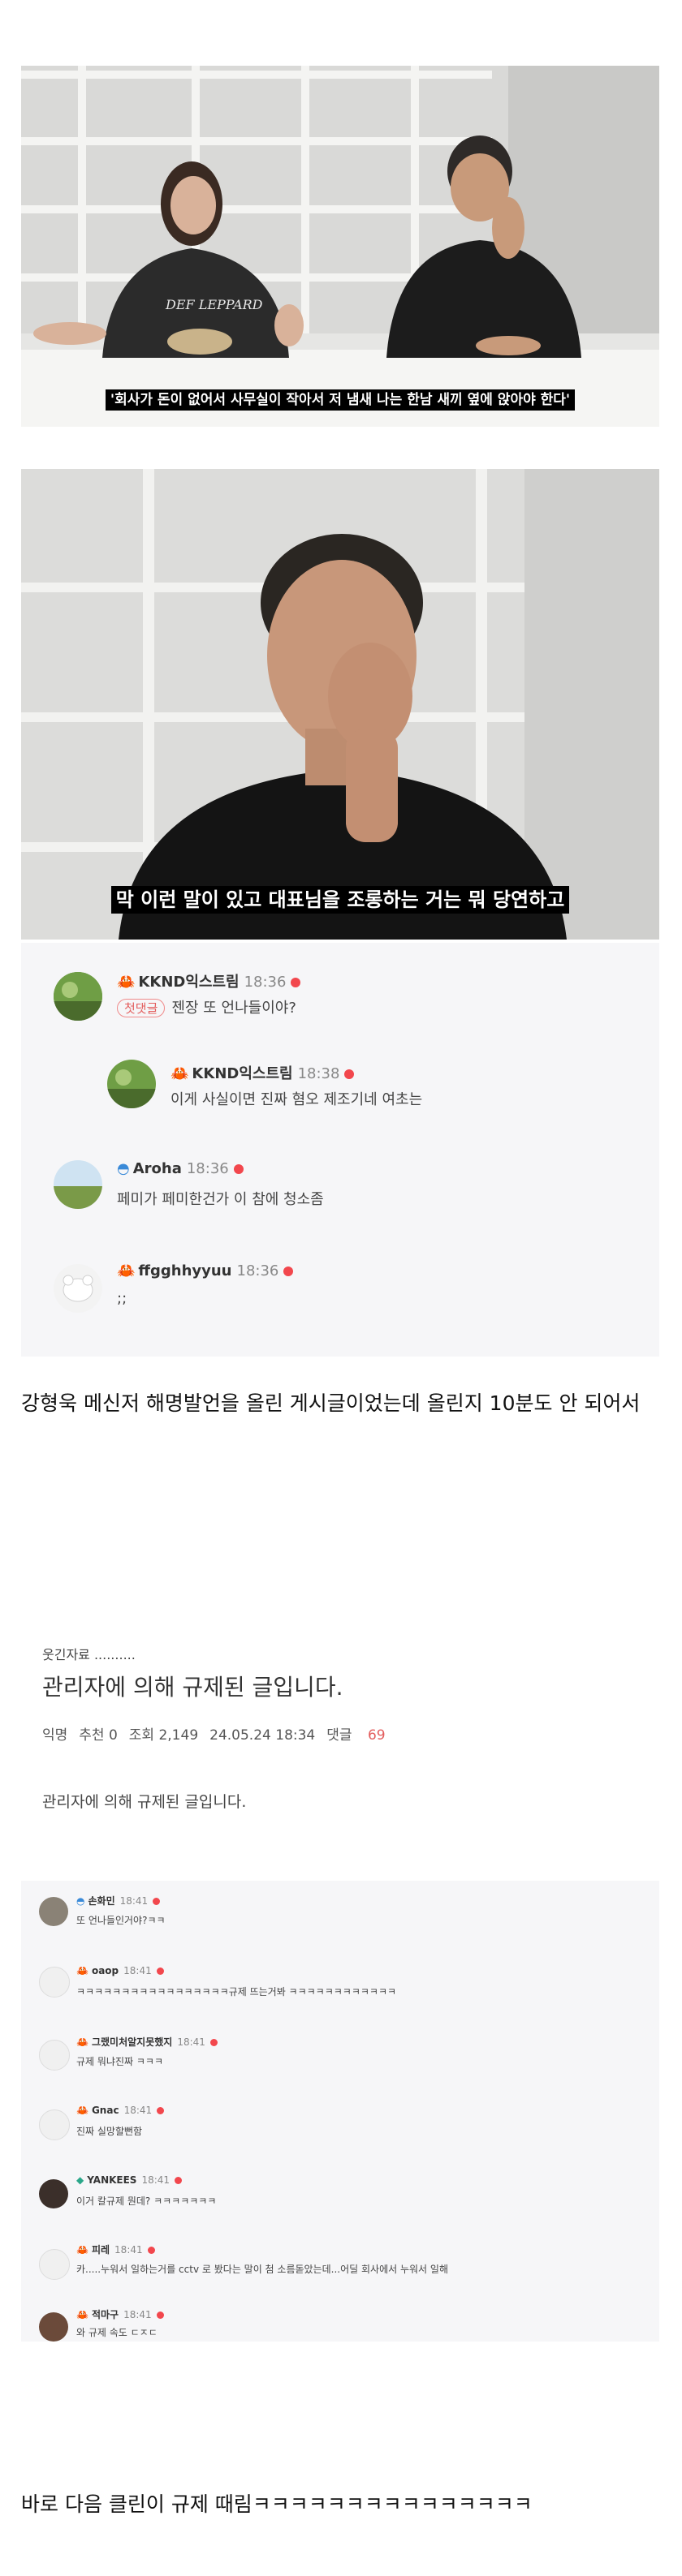  Describe the element at coordinates (144, 1802) in the screenshot. I see `post-body: 관리자에 의해 규제된 글입니다.` at that location.